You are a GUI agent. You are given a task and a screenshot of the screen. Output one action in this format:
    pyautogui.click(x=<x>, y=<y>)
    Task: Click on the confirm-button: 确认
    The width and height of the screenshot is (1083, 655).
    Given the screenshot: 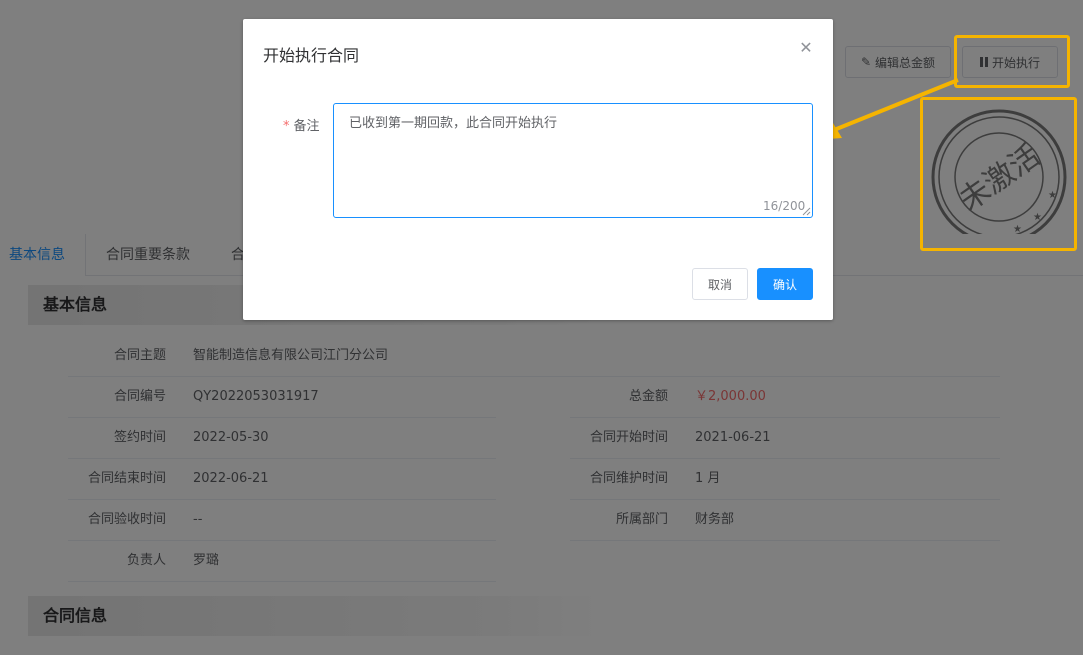 What is the action you would take?
    pyautogui.click(x=785, y=284)
    